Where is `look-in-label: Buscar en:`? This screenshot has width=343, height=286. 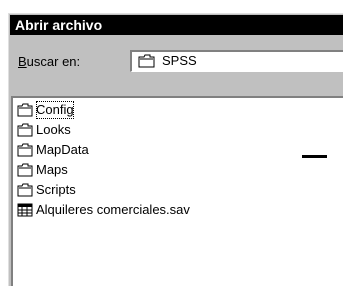 look-in-label: Buscar en: is located at coordinates (49, 61).